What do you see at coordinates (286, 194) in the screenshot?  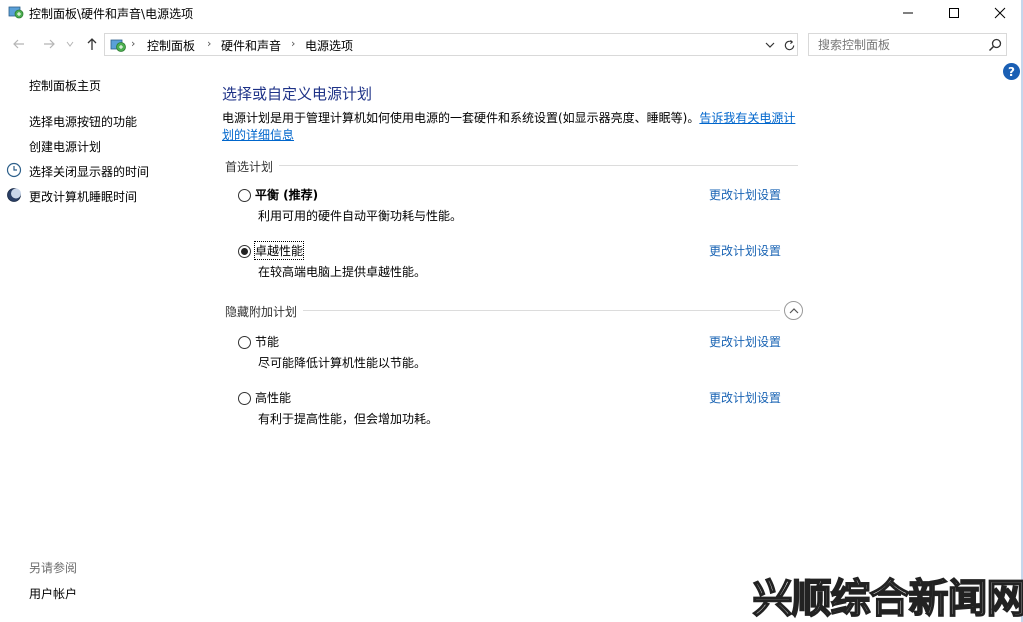 I see `plan-balanced-name: 平衡 (推荐)` at bounding box center [286, 194].